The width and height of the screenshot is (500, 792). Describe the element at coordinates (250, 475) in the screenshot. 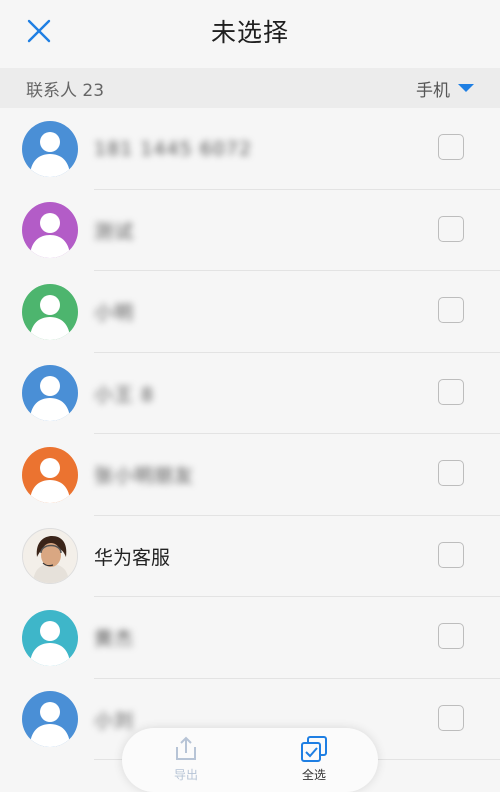

I see `contact-row: 张小明朋友` at that location.